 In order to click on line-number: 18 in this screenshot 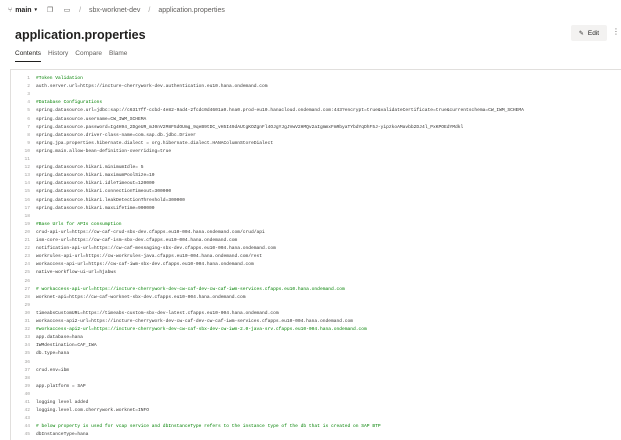, I will do `click(20, 217)`.